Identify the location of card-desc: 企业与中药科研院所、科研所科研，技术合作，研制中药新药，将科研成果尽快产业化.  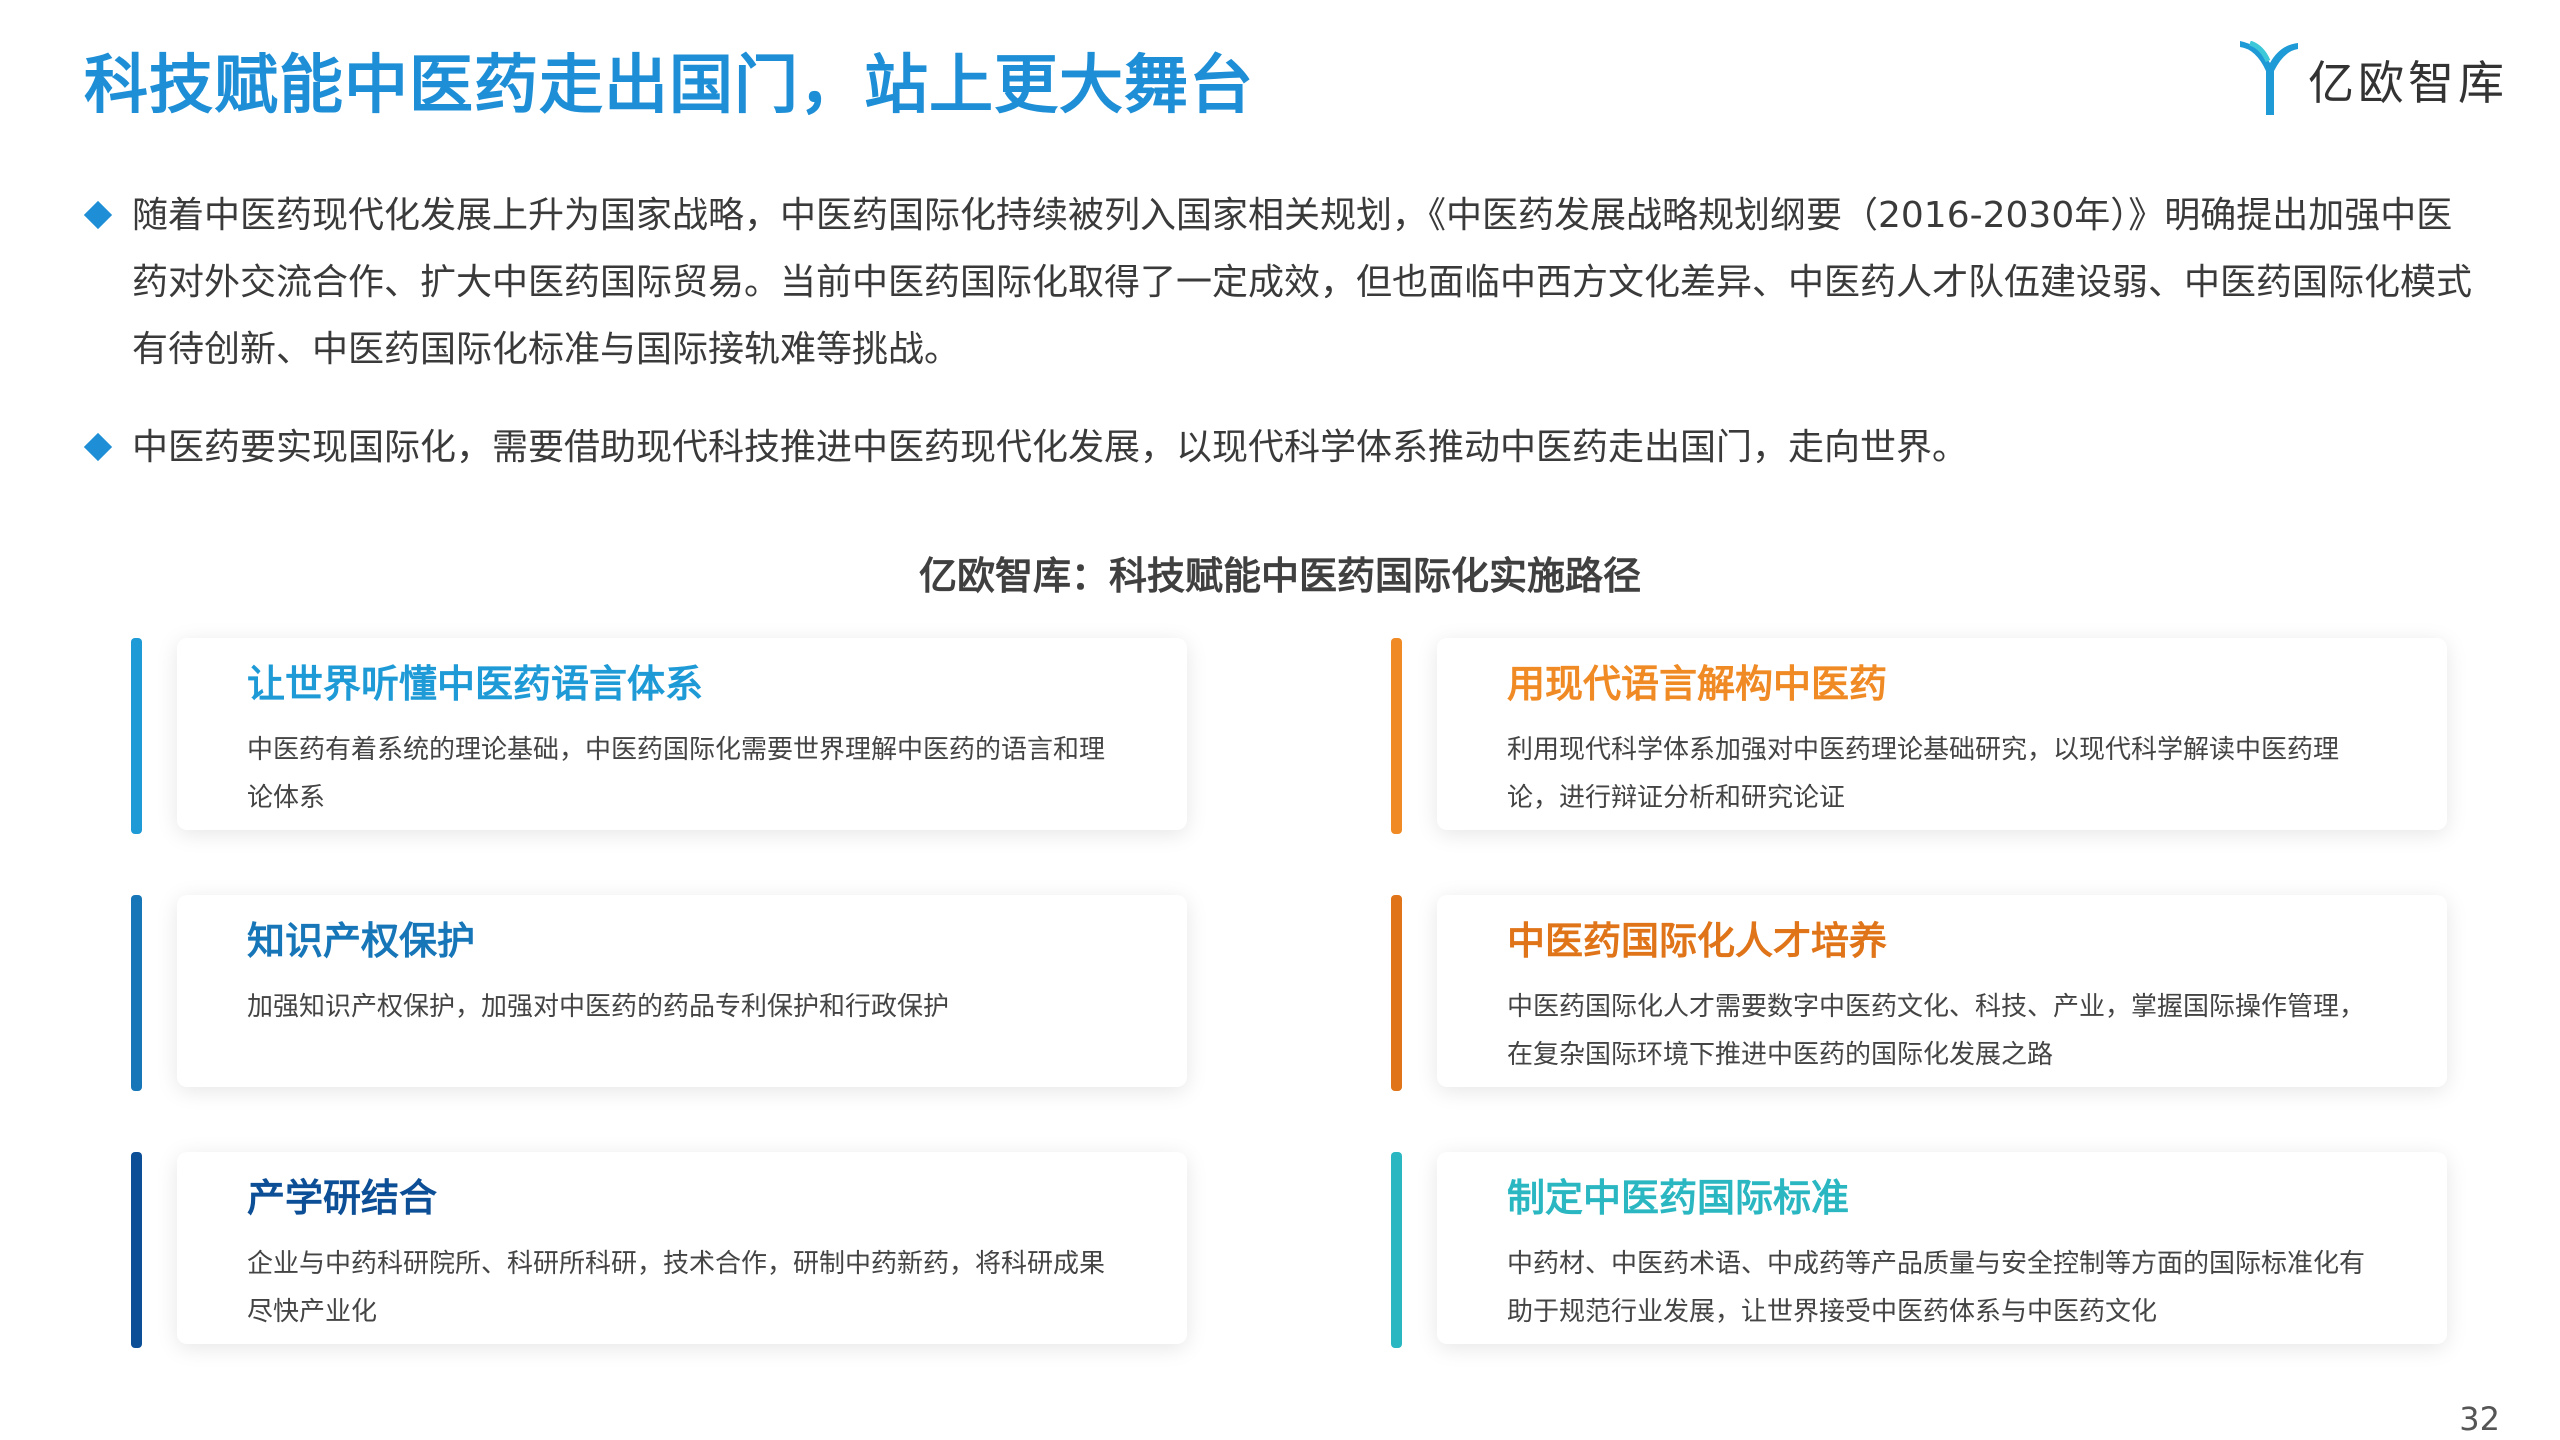
(676, 1288).